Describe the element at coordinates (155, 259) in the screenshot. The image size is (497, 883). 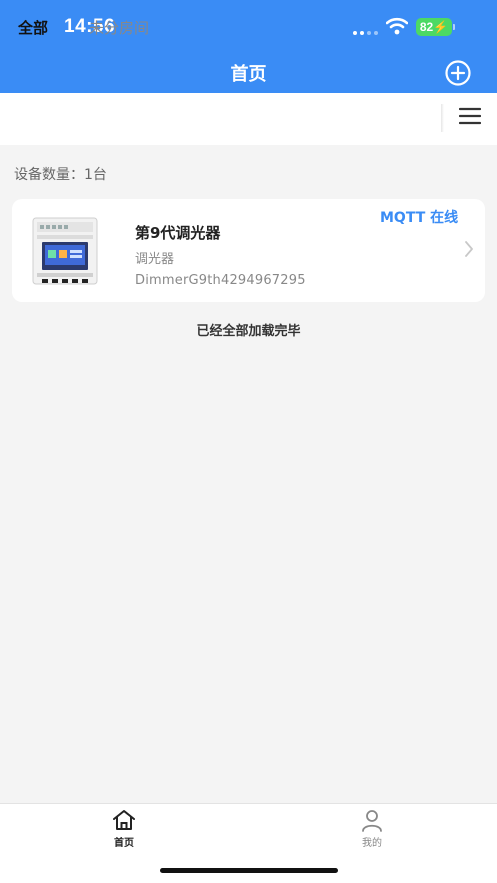
I see `device-type: 调光器` at that location.